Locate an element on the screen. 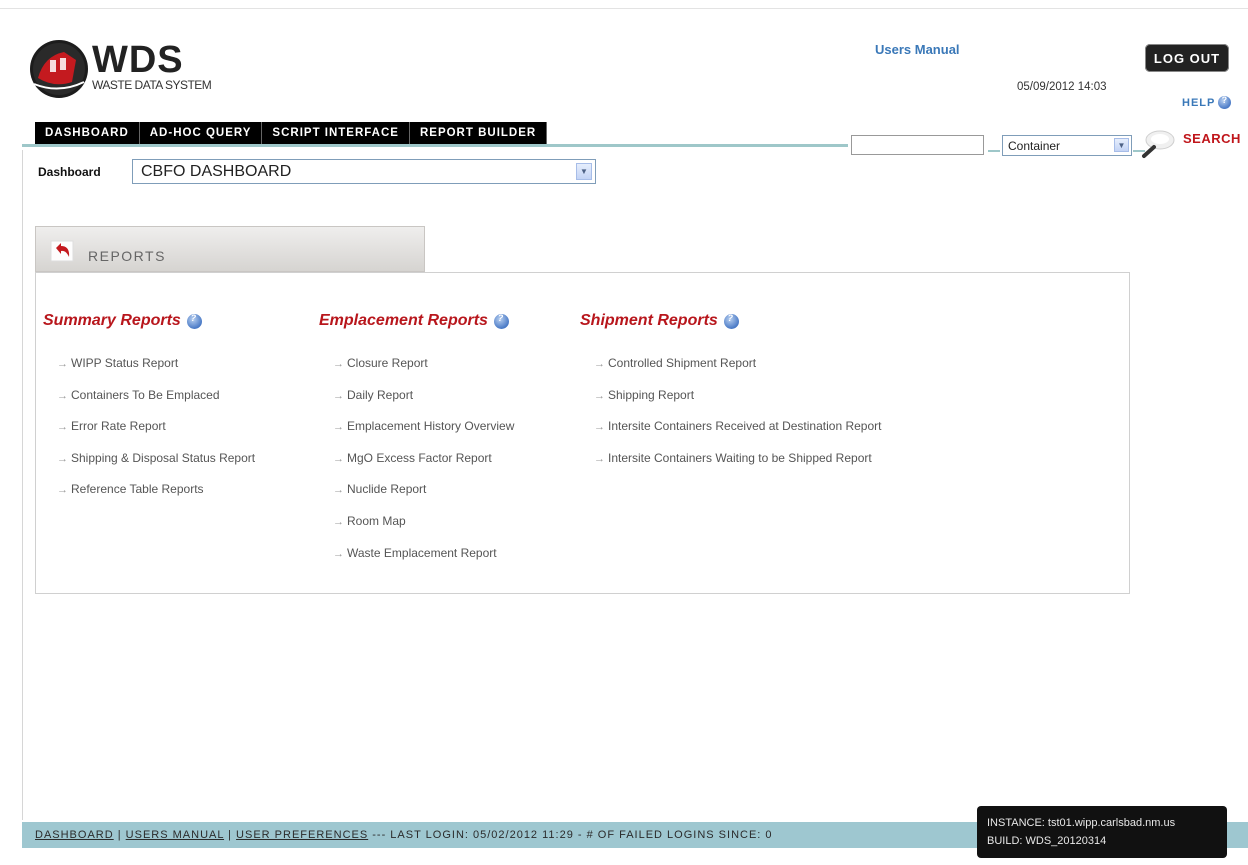 This screenshot has height=865, width=1248. report-link-label: Controlled Shipment Report is located at coordinates (682, 363).